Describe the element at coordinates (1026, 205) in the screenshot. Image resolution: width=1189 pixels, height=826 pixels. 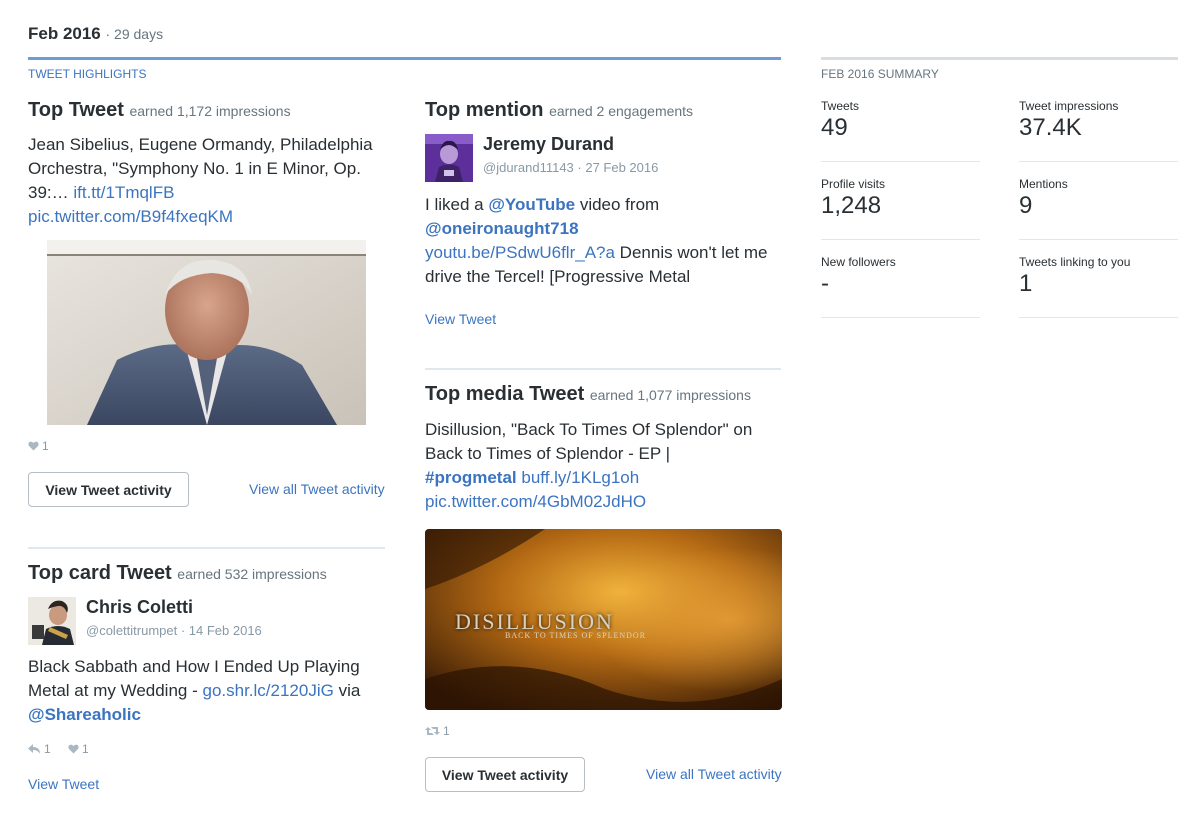
I see `stat-mentions-value: 9` at that location.